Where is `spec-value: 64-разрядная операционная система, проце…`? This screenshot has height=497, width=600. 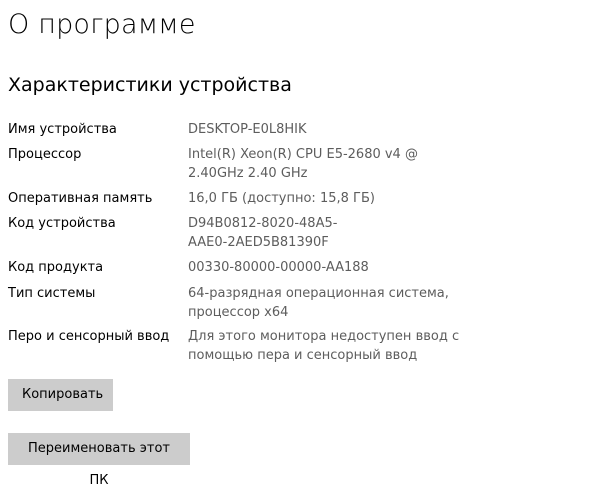
spec-value: 64-разрядная операционная система, проце… is located at coordinates (318, 303).